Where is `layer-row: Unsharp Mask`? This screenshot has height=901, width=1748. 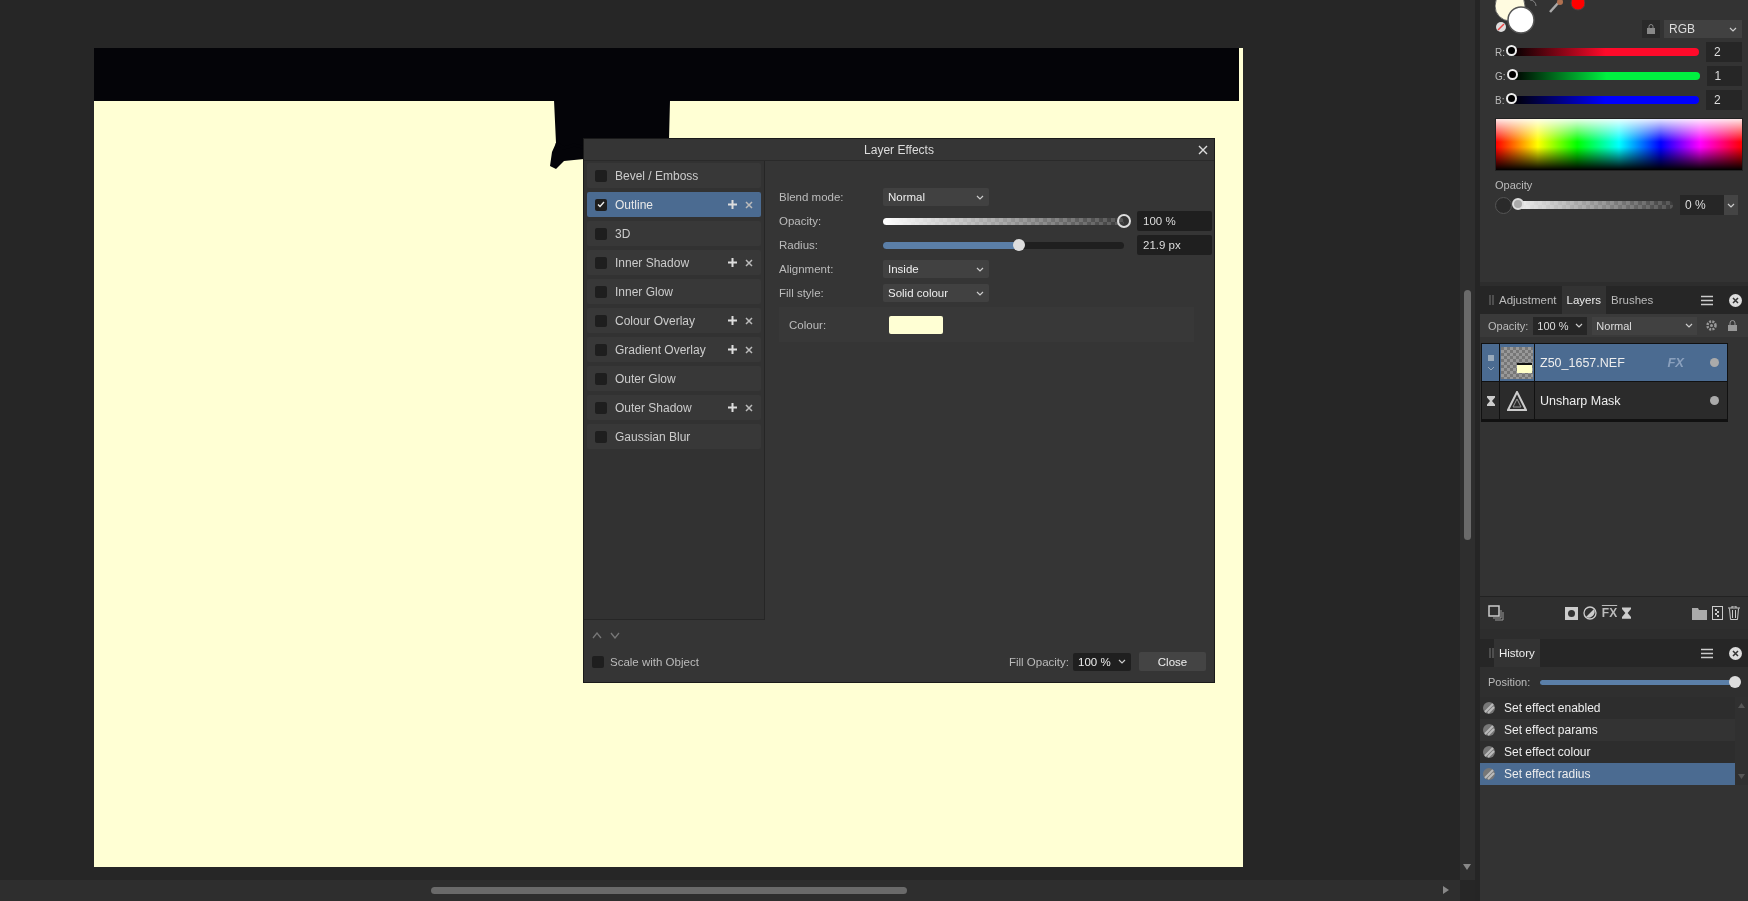
layer-row: Unsharp Mask is located at coordinates (1604, 401).